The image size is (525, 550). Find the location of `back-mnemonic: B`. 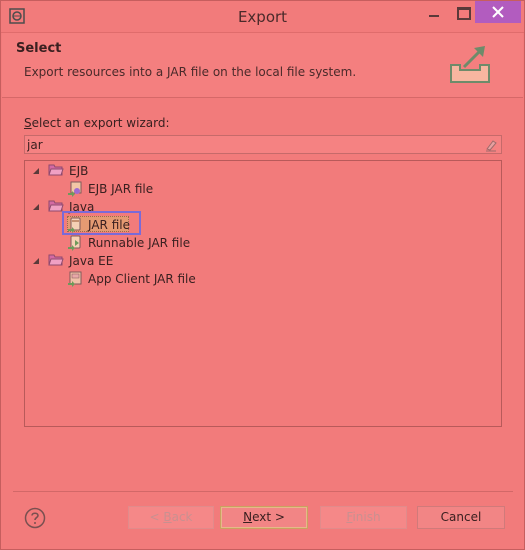

back-mnemonic: B is located at coordinates (167, 517).